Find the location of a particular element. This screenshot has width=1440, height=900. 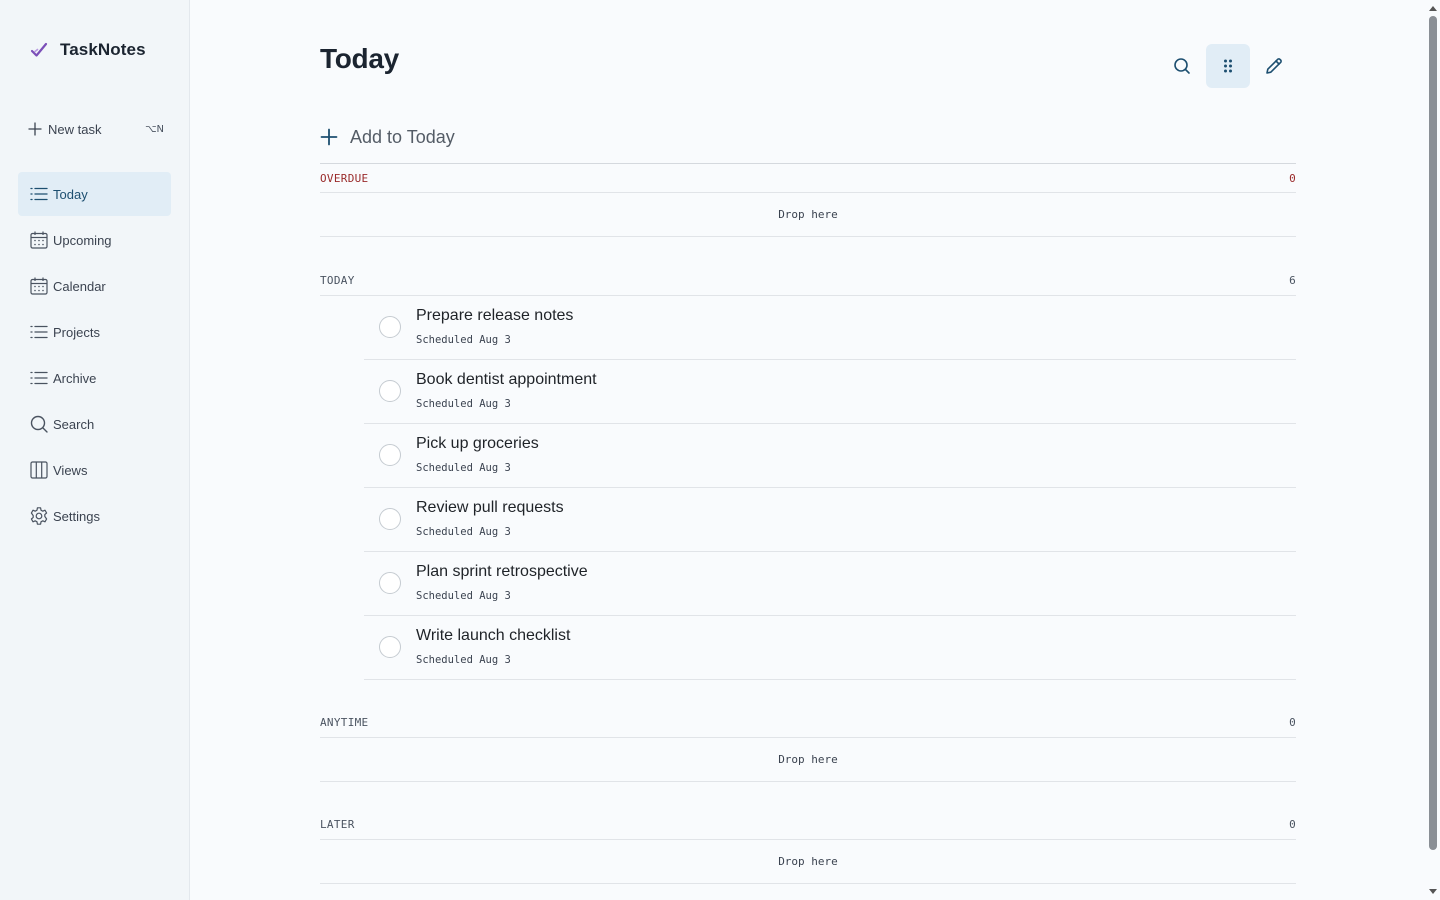

section-header: LATER 0 is located at coordinates (808, 825).